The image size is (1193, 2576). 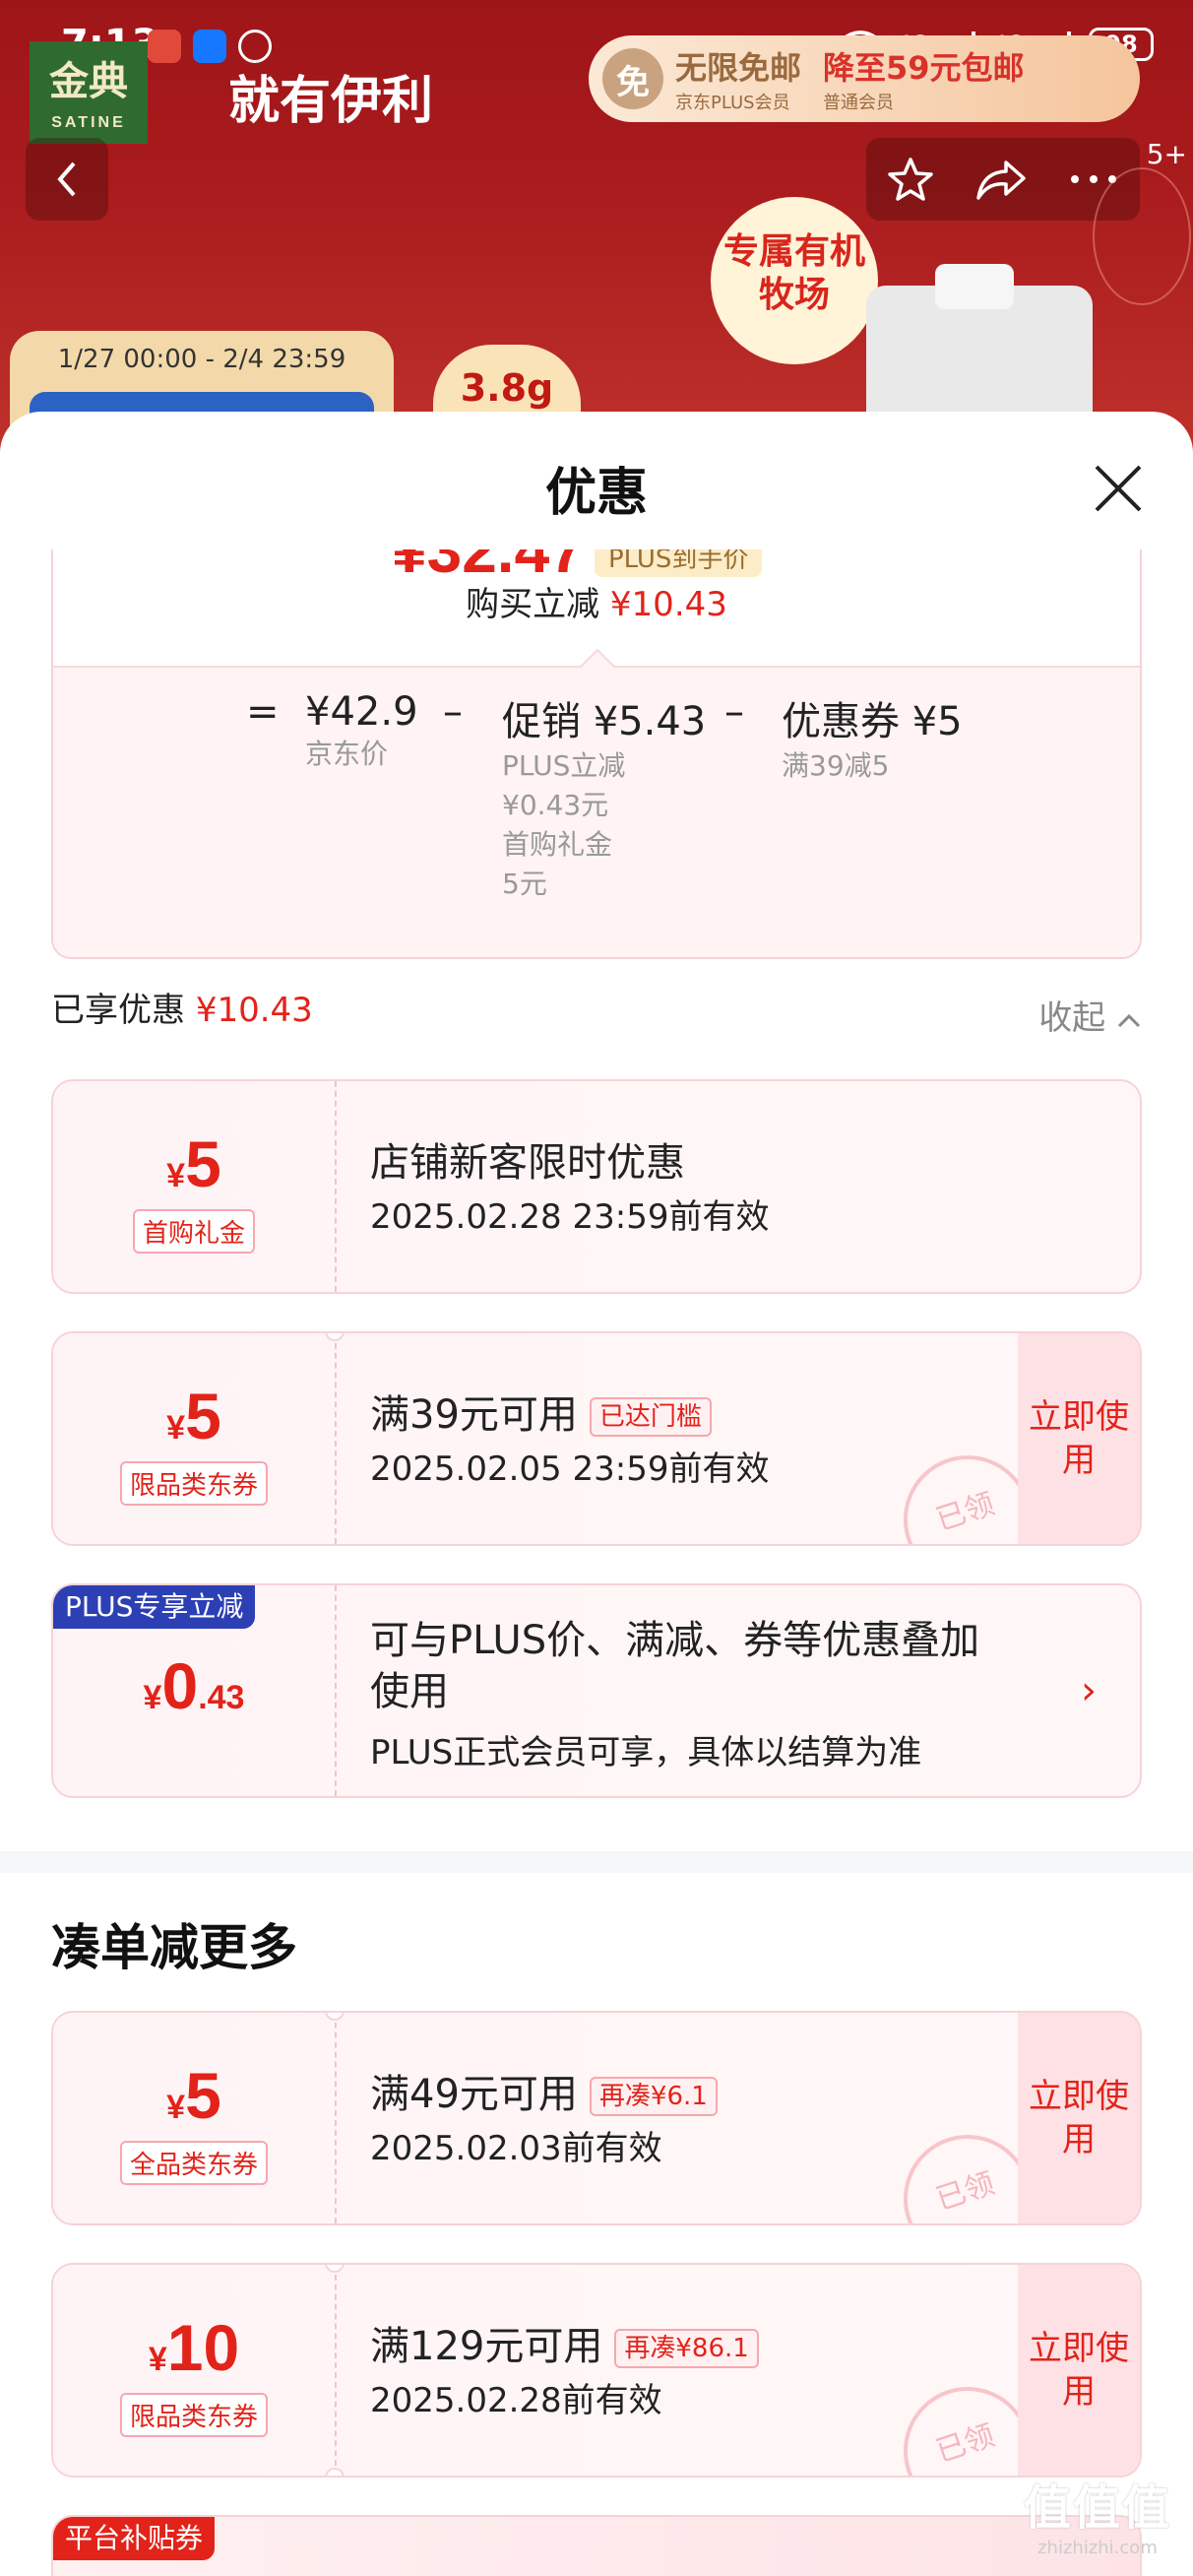 I want to click on free-shipping-icon: 免, so click(x=632, y=78).